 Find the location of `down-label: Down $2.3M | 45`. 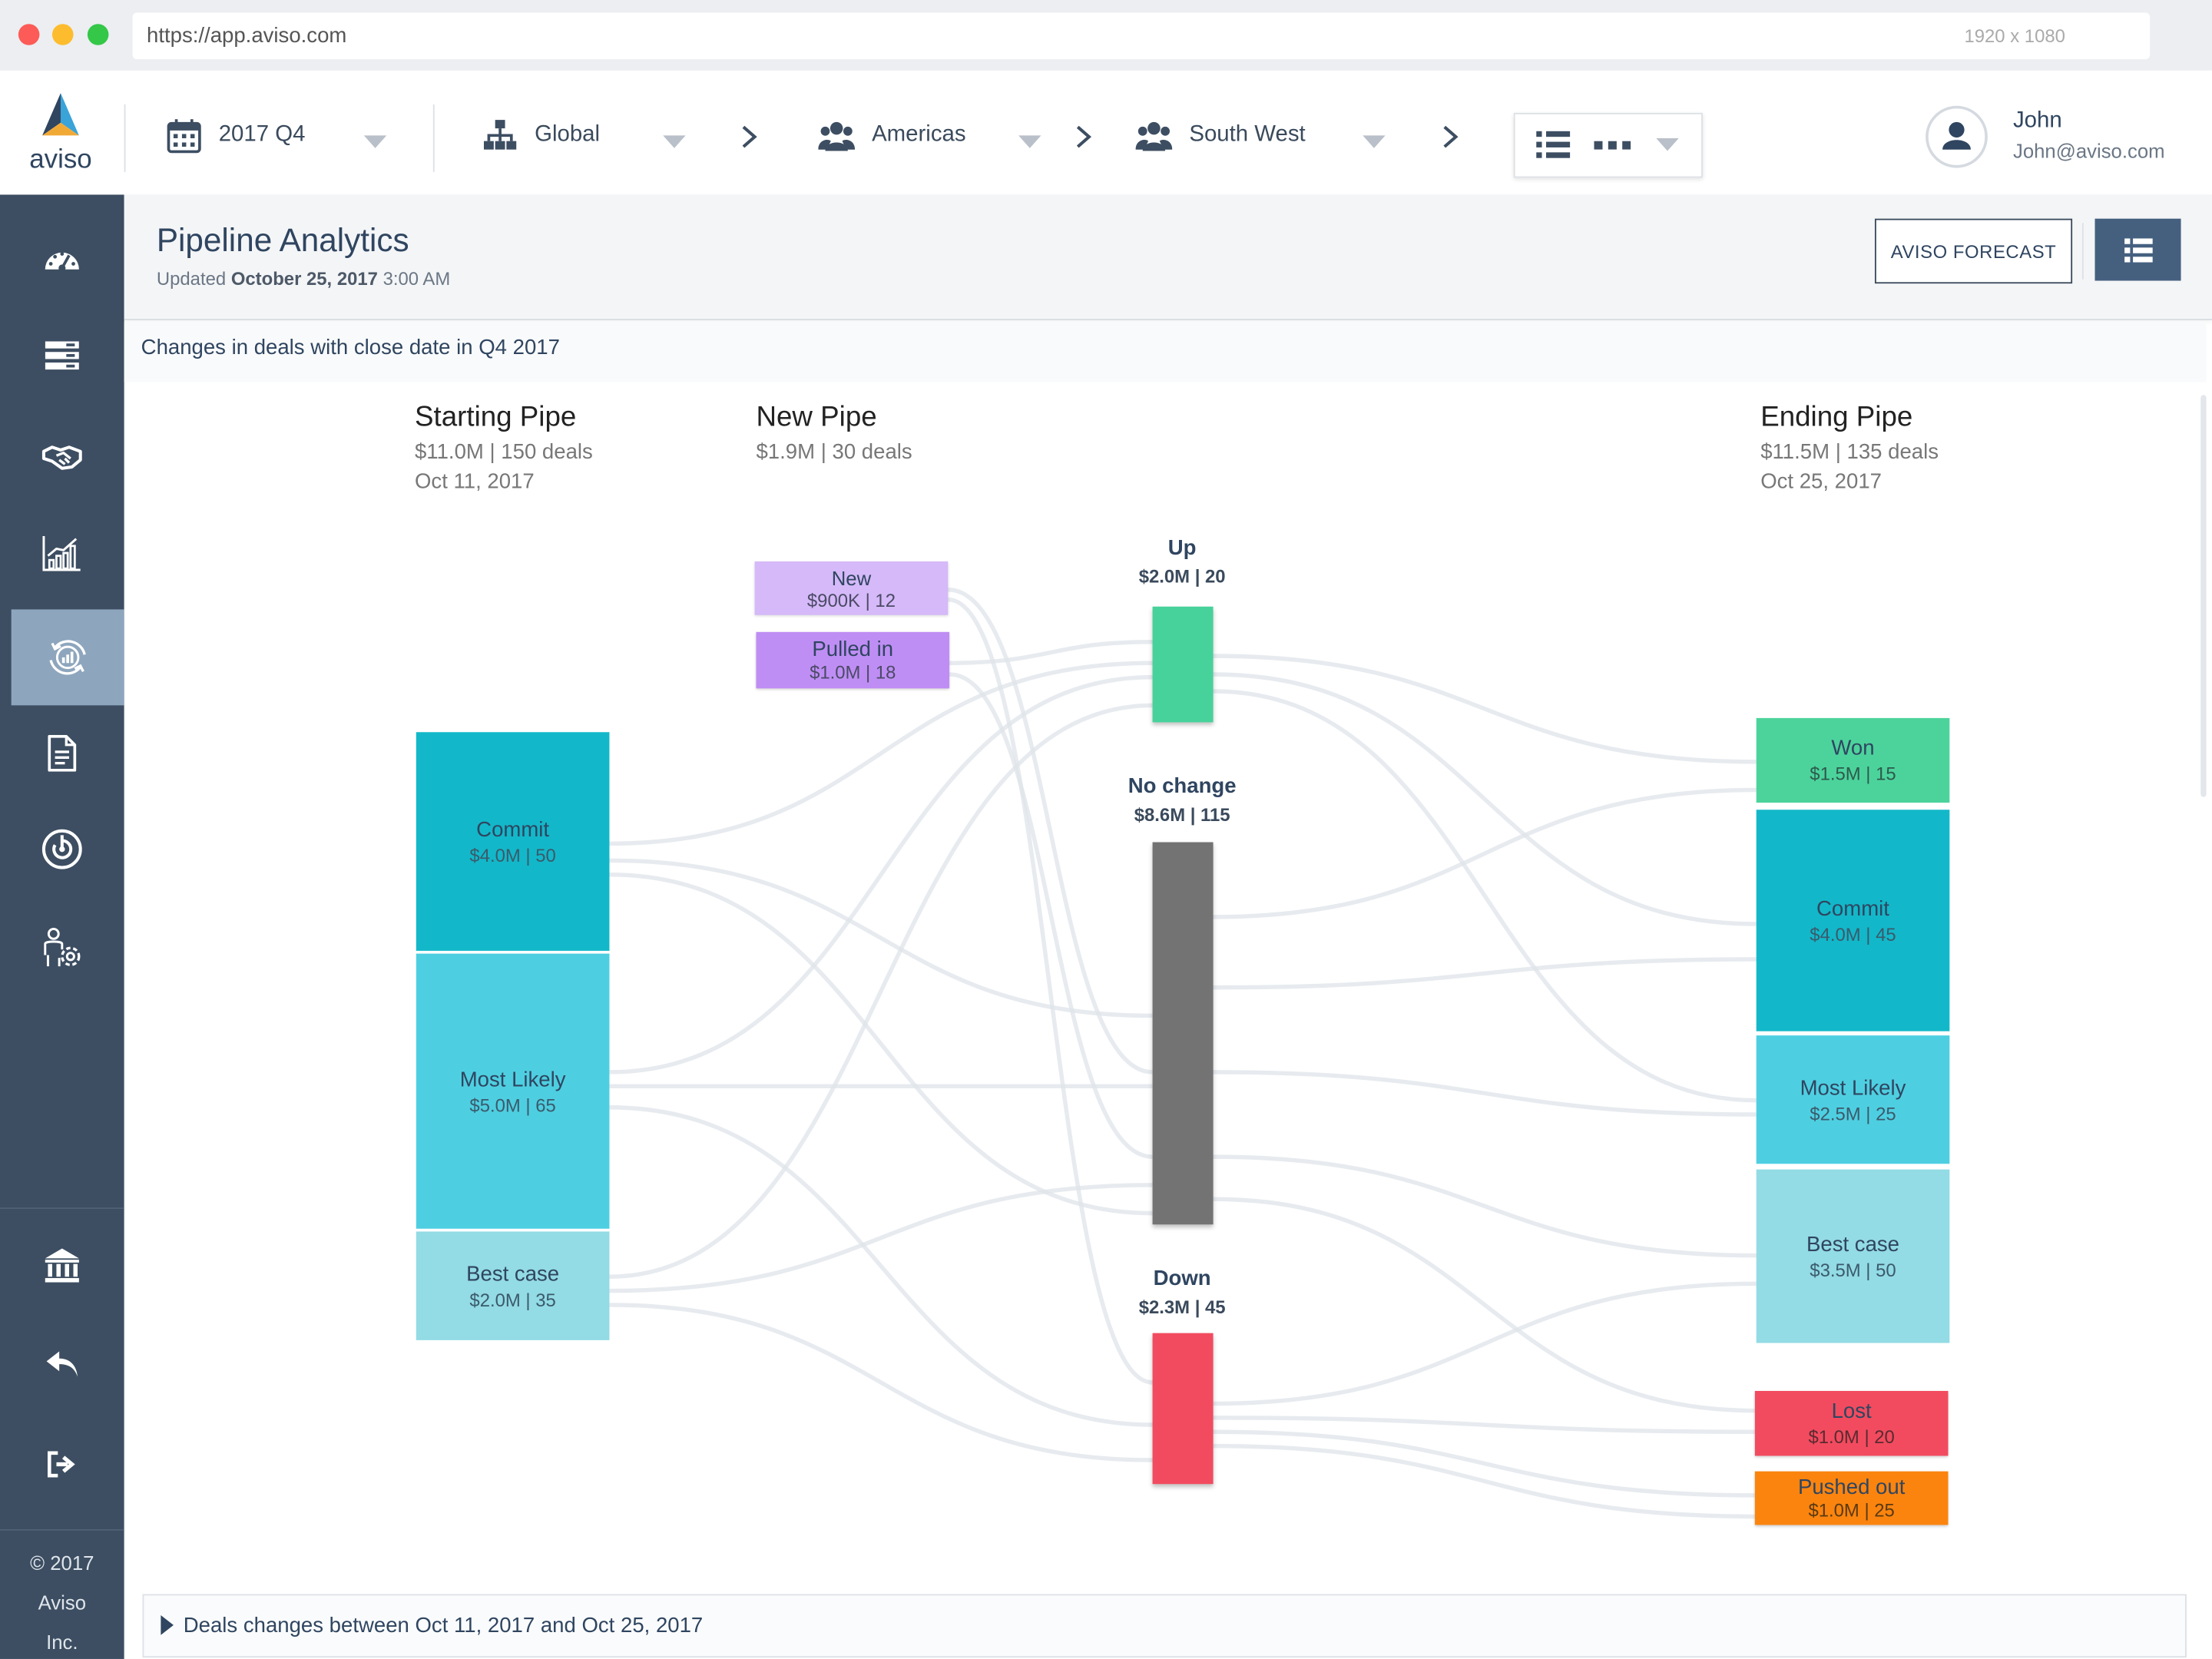

down-label: Down $2.3M | 45 is located at coordinates (1182, 1292).